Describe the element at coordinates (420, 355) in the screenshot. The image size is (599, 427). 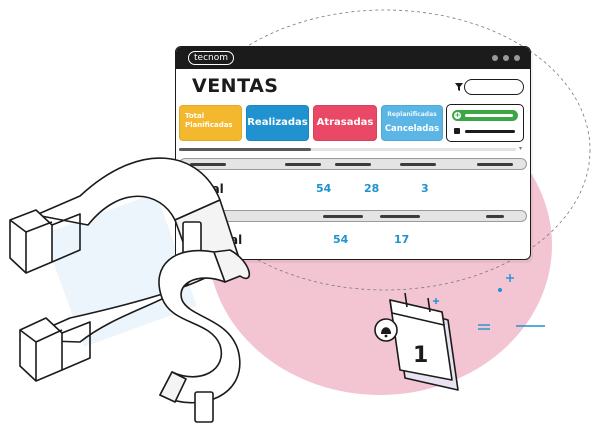
I see `calendar-day: 1` at that location.